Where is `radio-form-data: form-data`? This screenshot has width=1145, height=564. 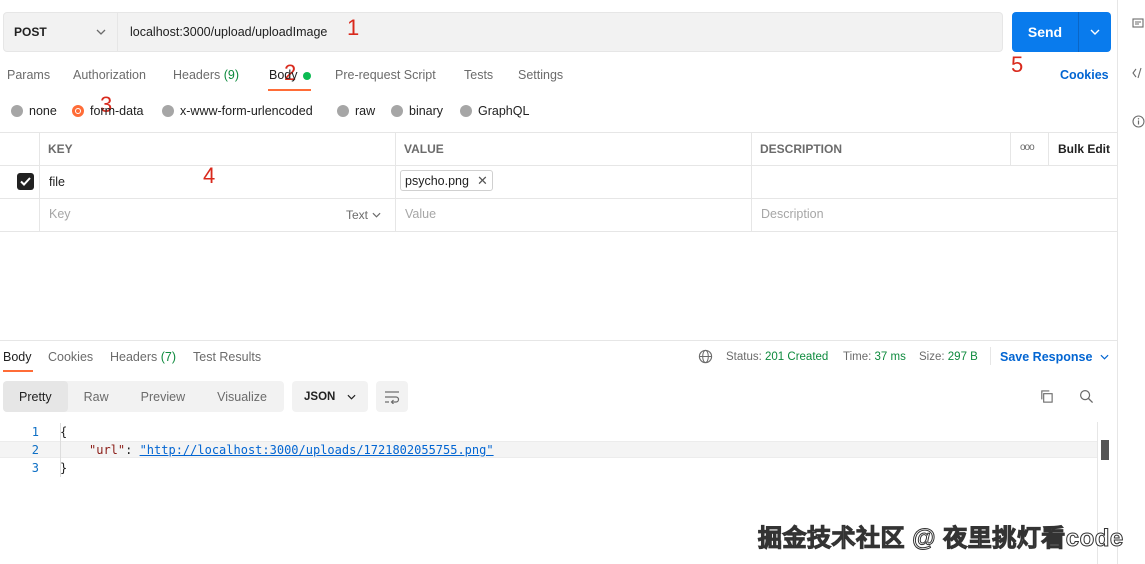 radio-form-data: form-data is located at coordinates (108, 111).